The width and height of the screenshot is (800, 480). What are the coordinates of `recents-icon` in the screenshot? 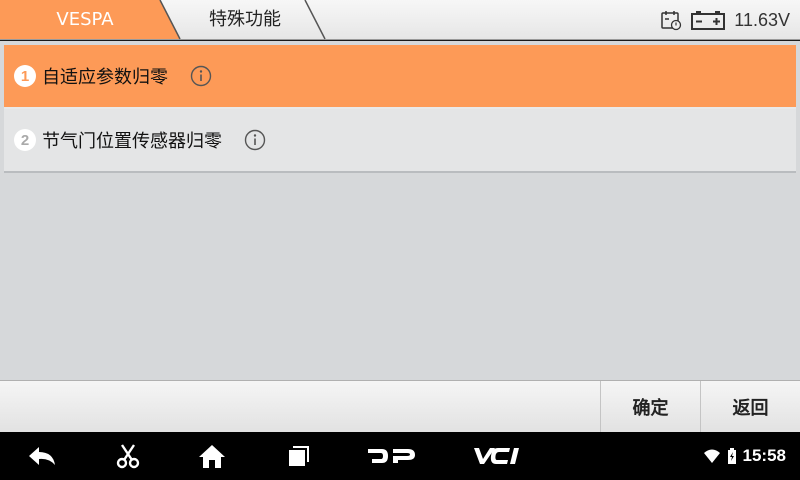 It's located at (298, 456).